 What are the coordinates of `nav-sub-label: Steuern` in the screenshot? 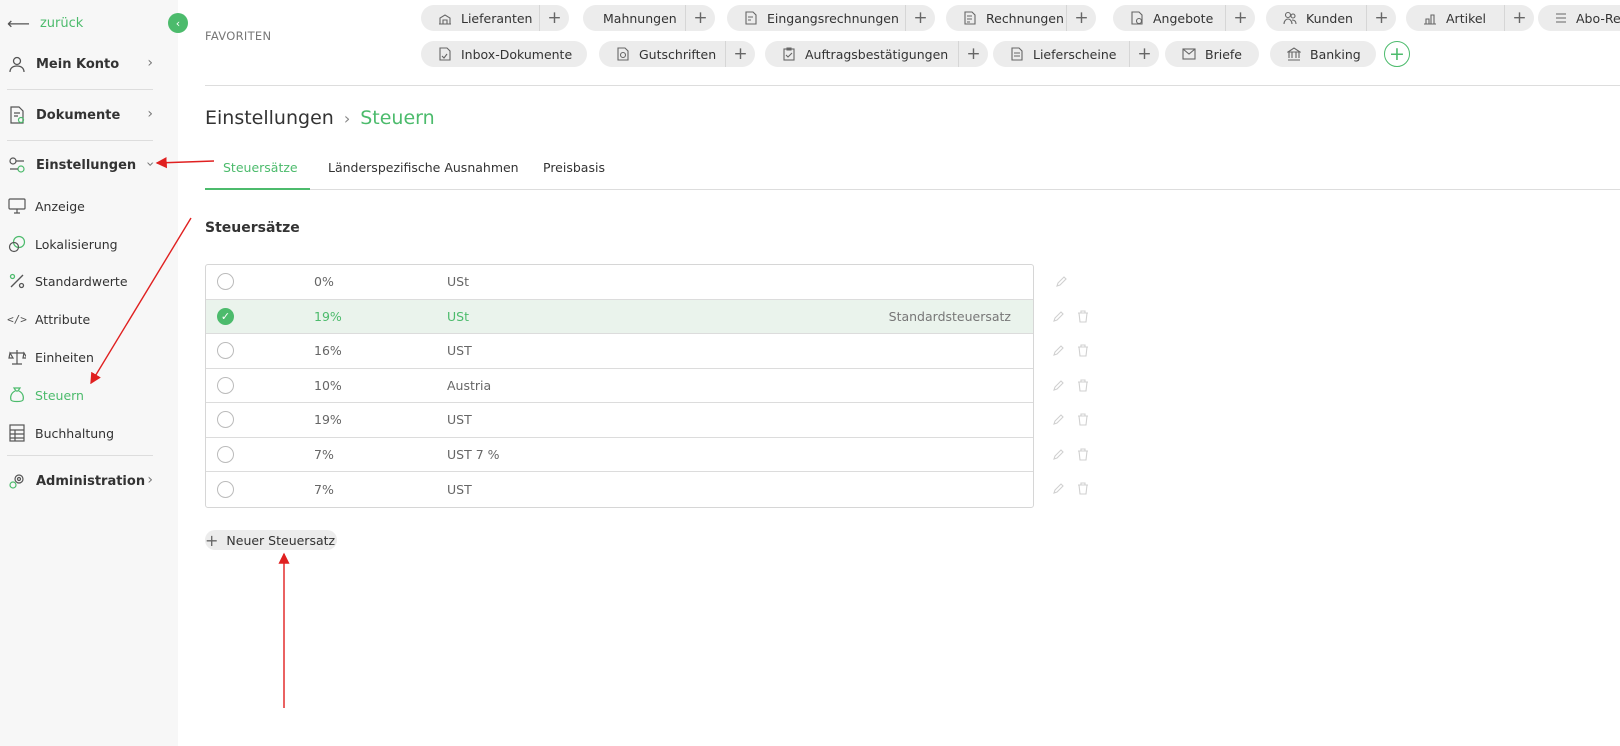 It's located at (59, 395).